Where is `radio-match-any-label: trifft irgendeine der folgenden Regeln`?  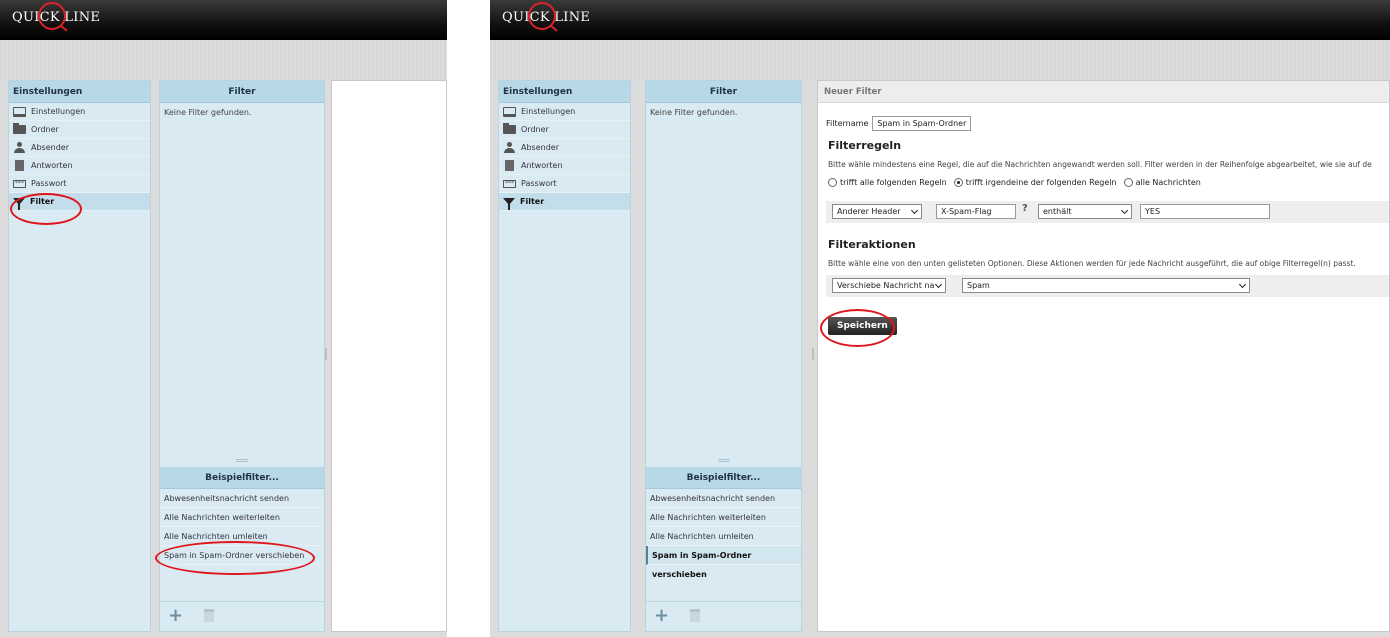 radio-match-any-label: trifft irgendeine der folgenden Regeln is located at coordinates (1041, 182).